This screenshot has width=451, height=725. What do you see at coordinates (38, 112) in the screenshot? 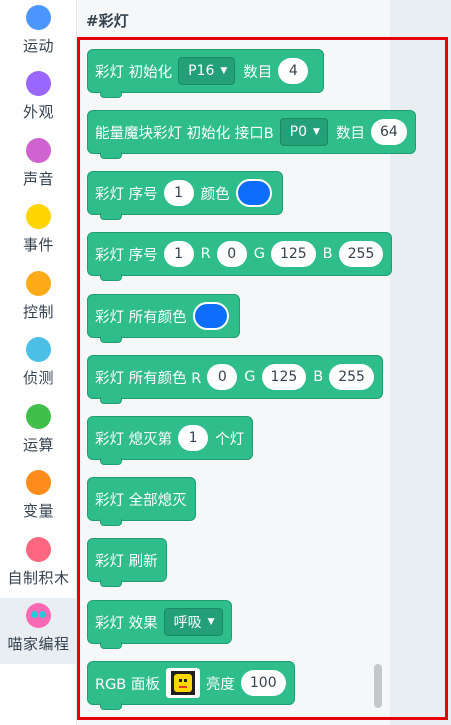
I see `category-label: 外观` at bounding box center [38, 112].